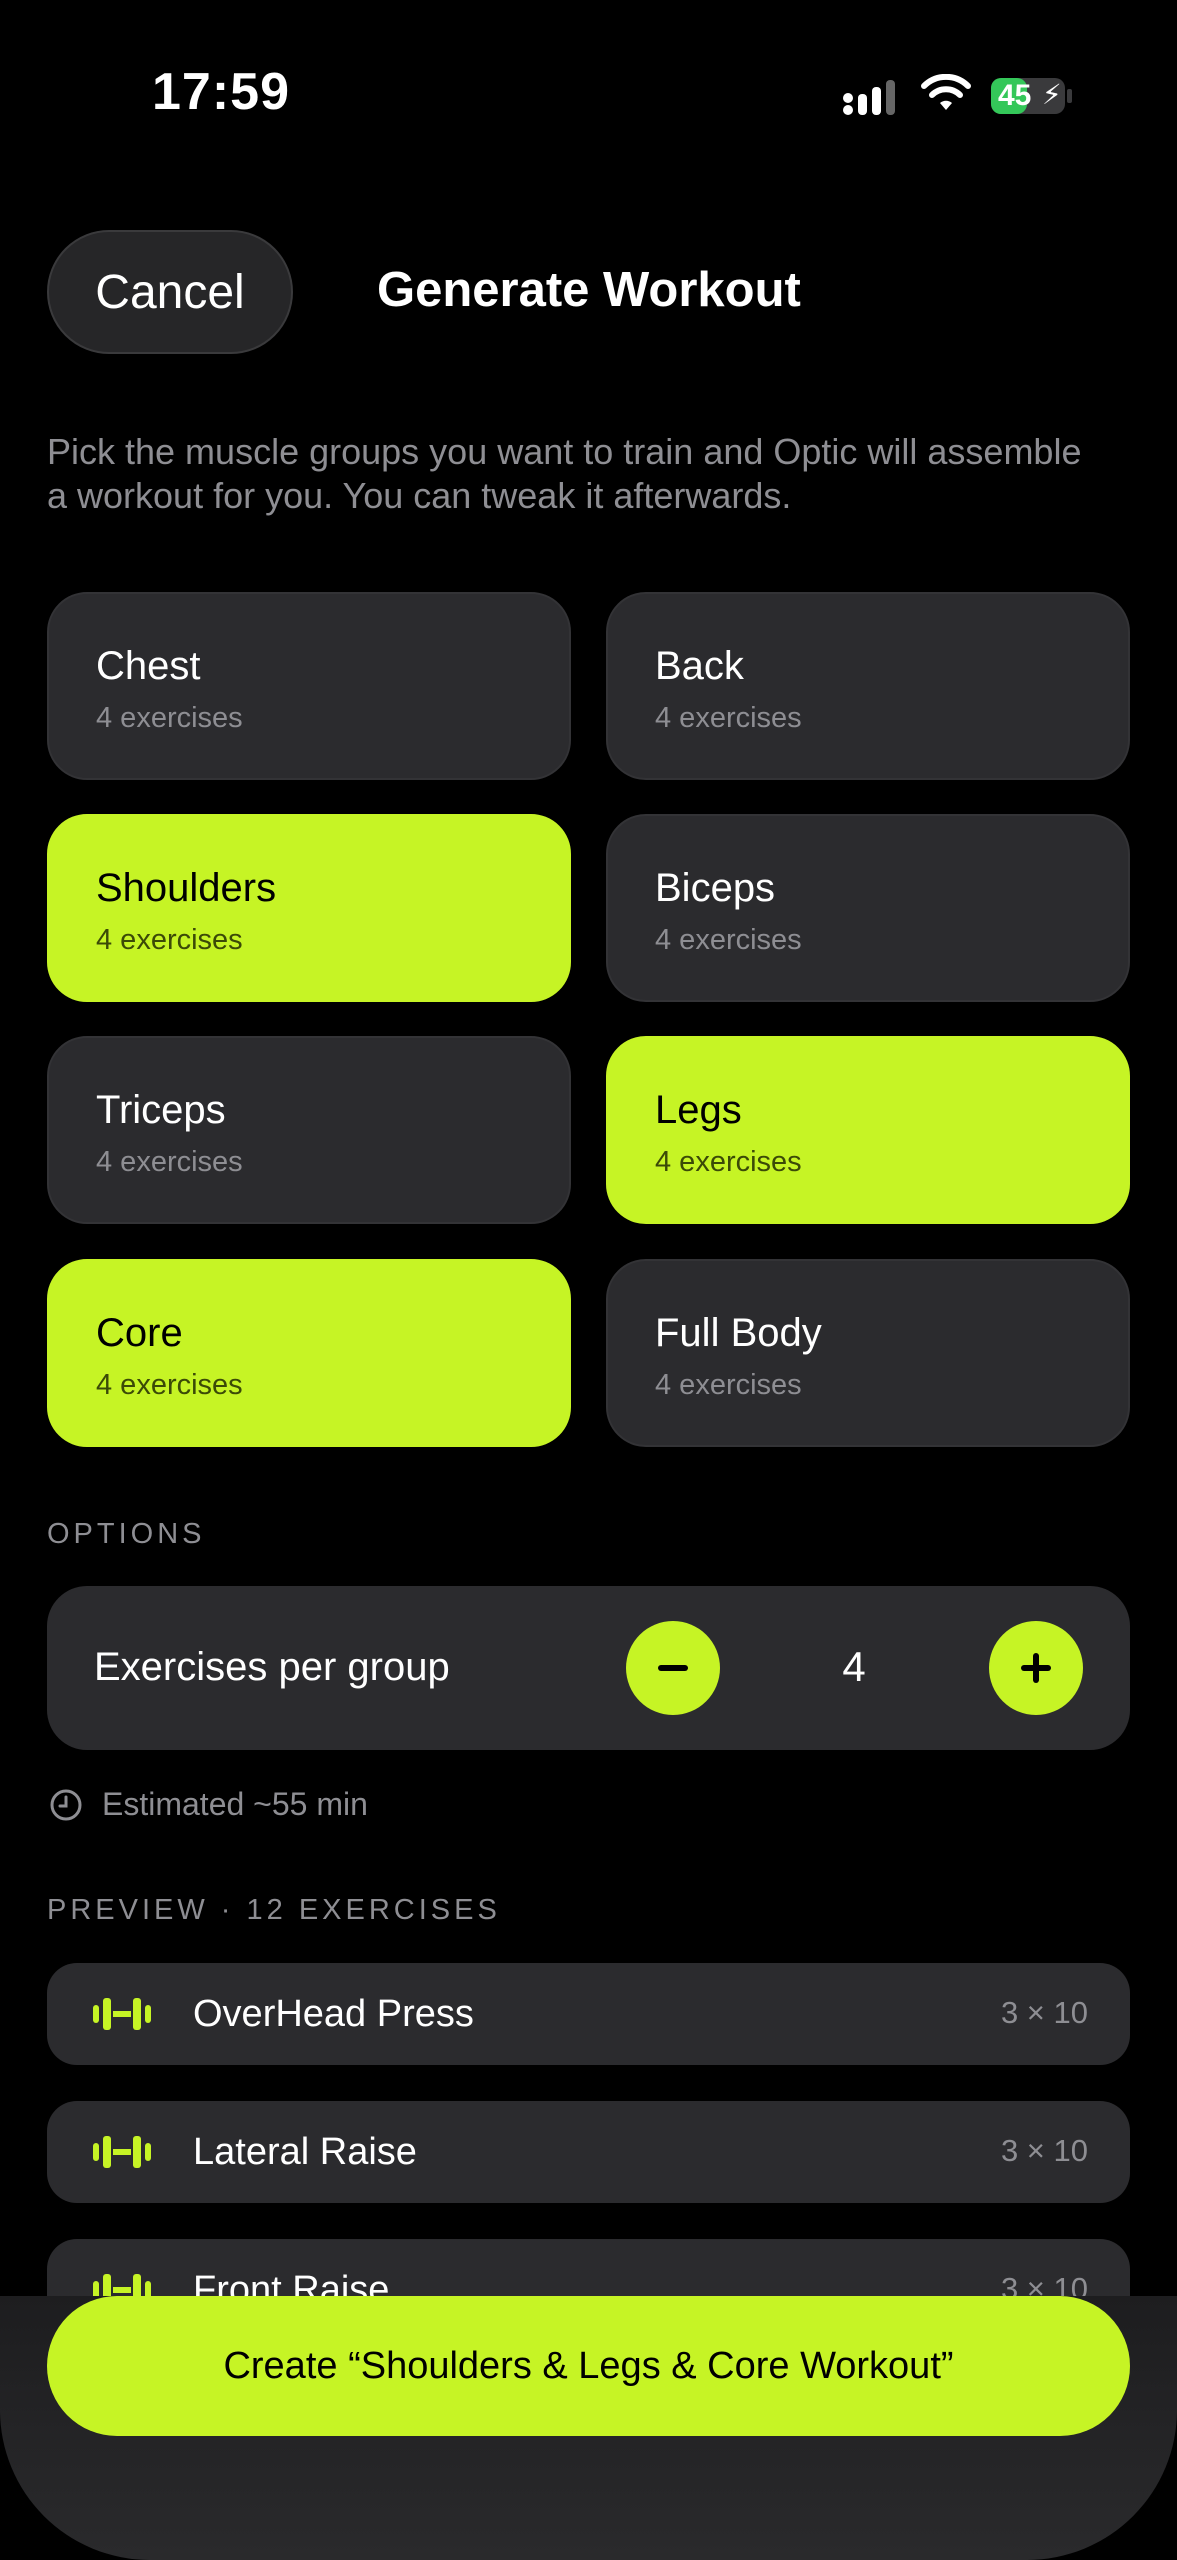 The height and width of the screenshot is (2560, 1177). I want to click on exercise-row: OverHead Press 3 × 10, so click(588, 2014).